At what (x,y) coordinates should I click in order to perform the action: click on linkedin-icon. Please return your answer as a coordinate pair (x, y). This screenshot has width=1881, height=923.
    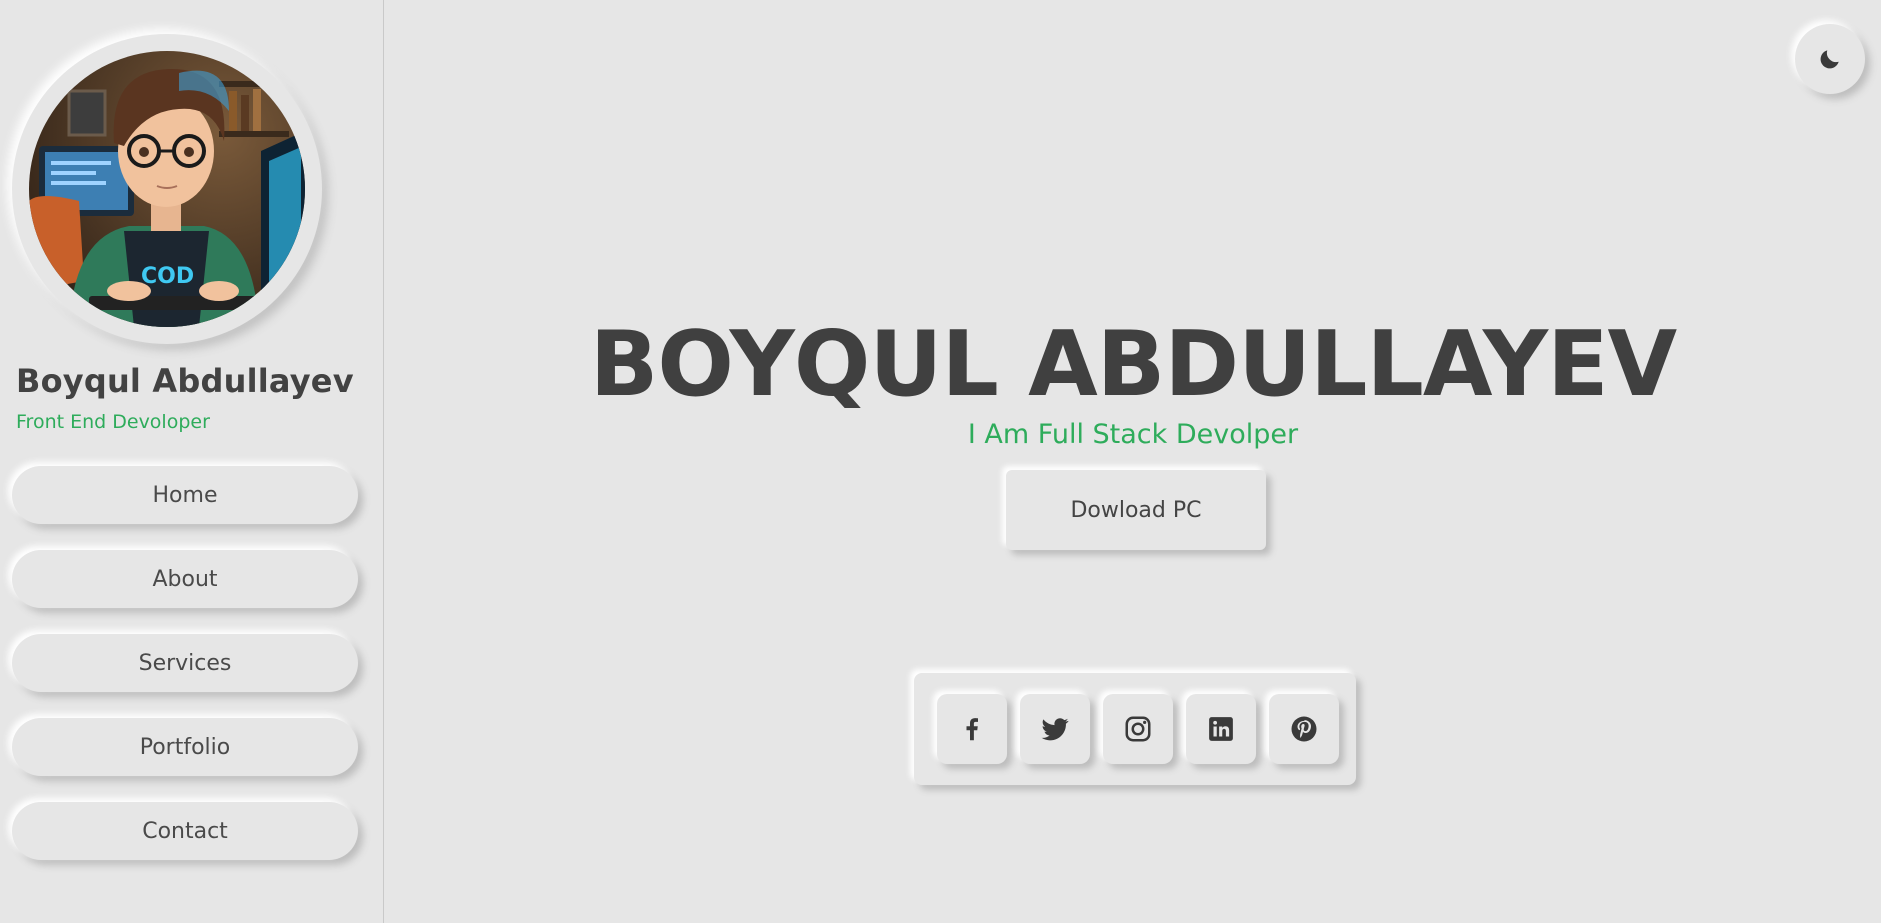
    Looking at the image, I should click on (1221, 729).